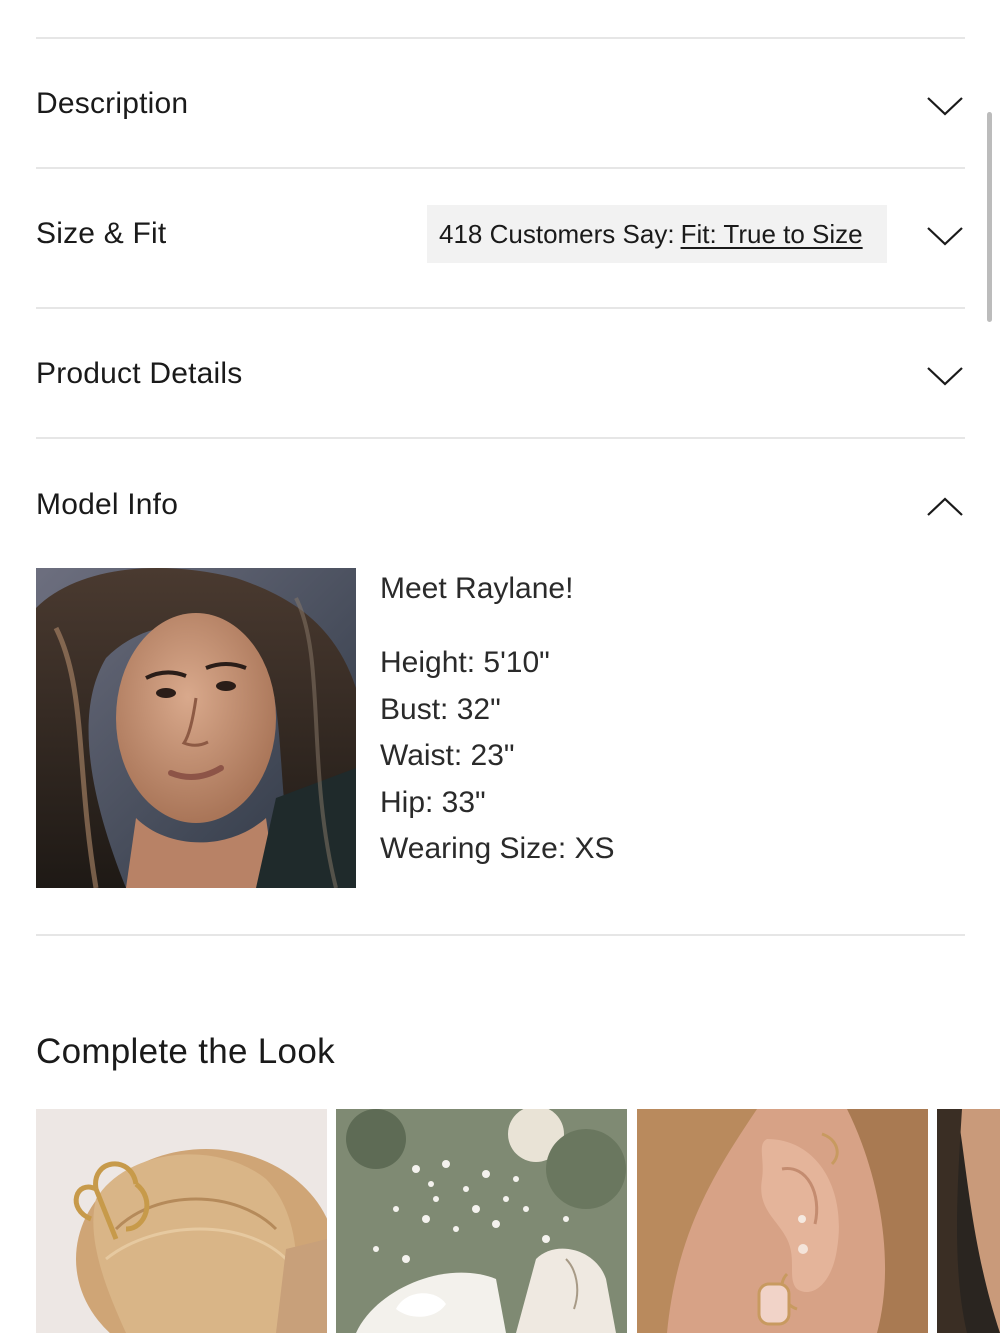 The height and width of the screenshot is (1333, 1000). I want to click on model-hip: Hip: 33", so click(433, 802).